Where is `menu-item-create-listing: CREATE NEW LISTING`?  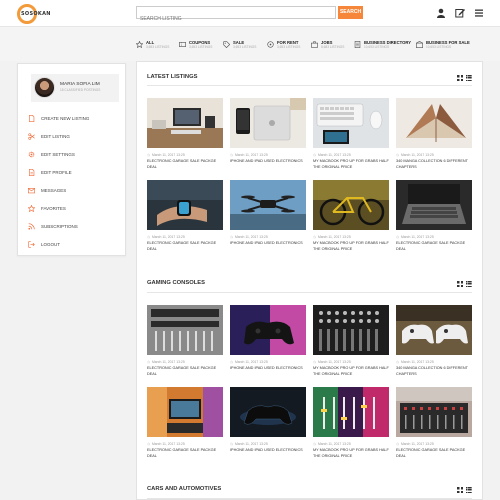 menu-item-create-listing: CREATE NEW LISTING is located at coordinates (73, 119).